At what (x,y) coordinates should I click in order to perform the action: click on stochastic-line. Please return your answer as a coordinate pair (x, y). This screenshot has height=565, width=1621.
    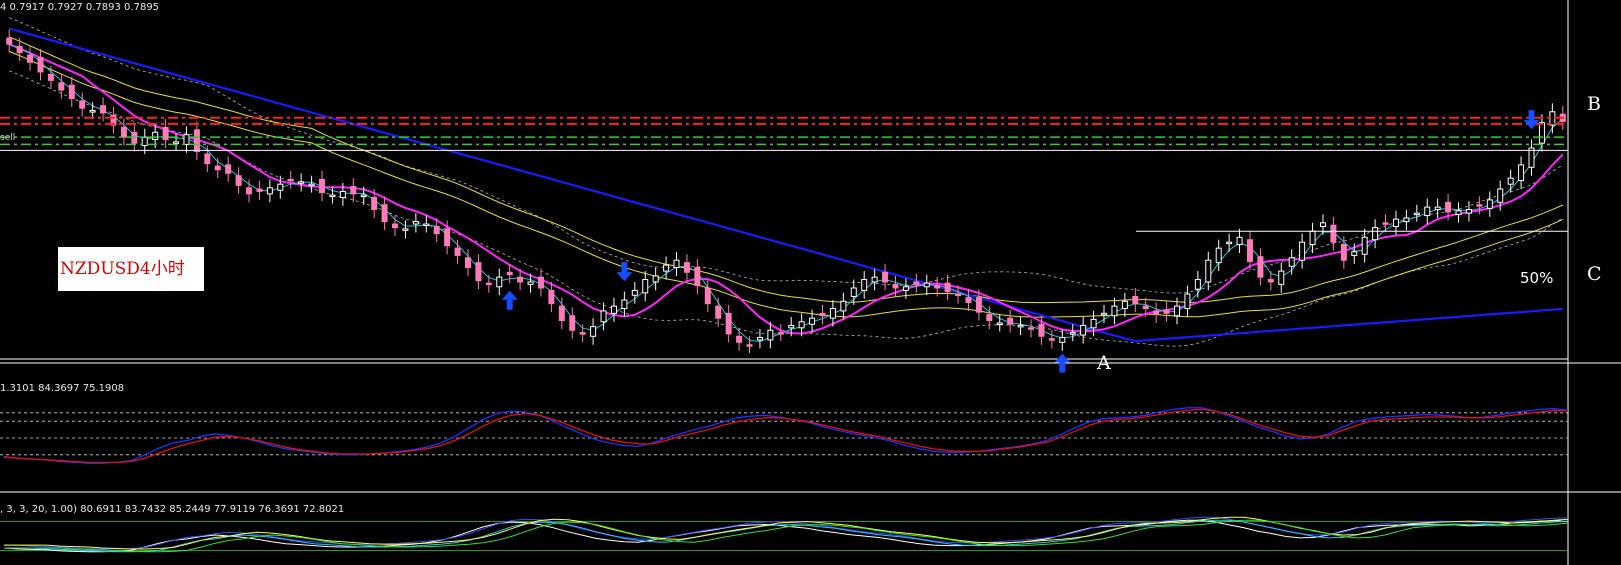
    Looking at the image, I should click on (786, 536).